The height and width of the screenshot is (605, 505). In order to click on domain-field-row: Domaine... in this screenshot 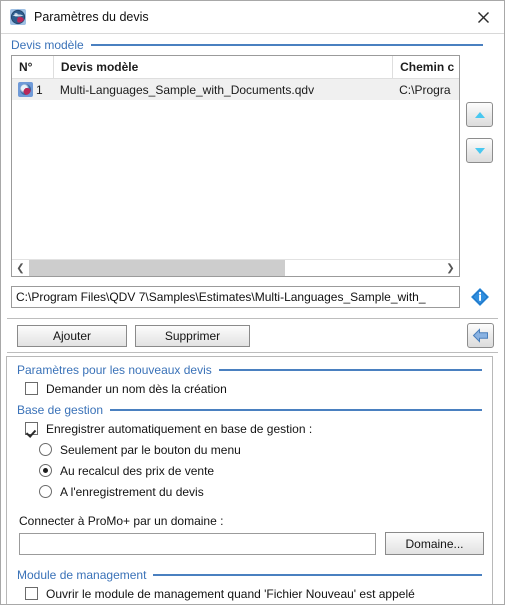, I will do `click(249, 543)`.